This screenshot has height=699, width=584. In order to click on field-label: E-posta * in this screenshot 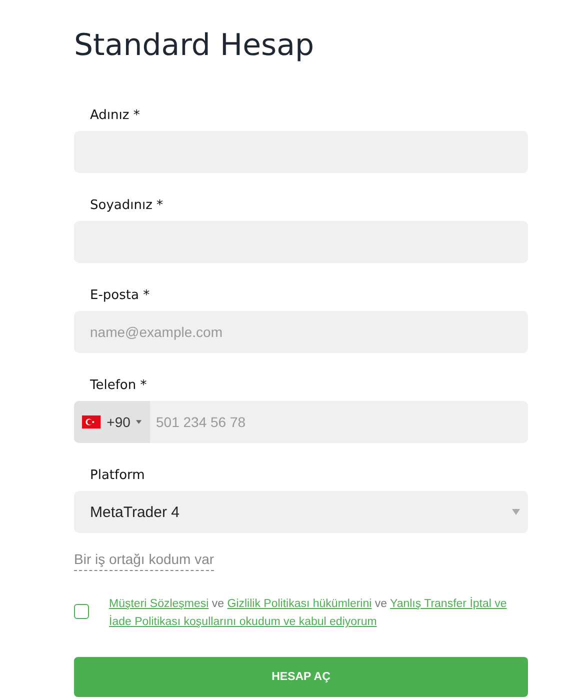, I will do `click(120, 295)`.